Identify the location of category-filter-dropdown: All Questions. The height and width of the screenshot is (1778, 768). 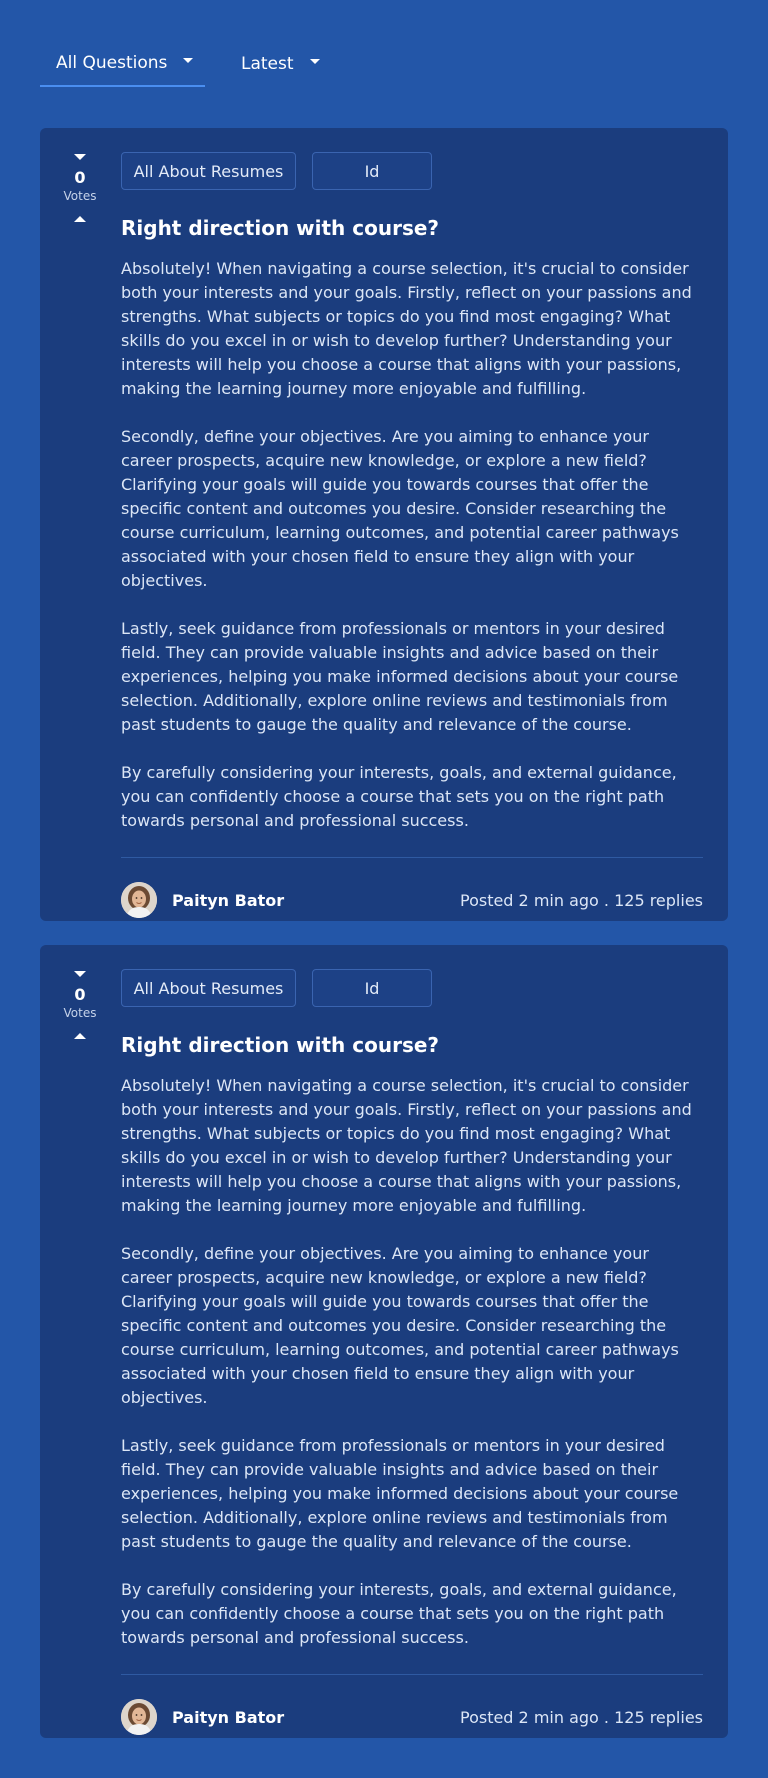
(122, 63).